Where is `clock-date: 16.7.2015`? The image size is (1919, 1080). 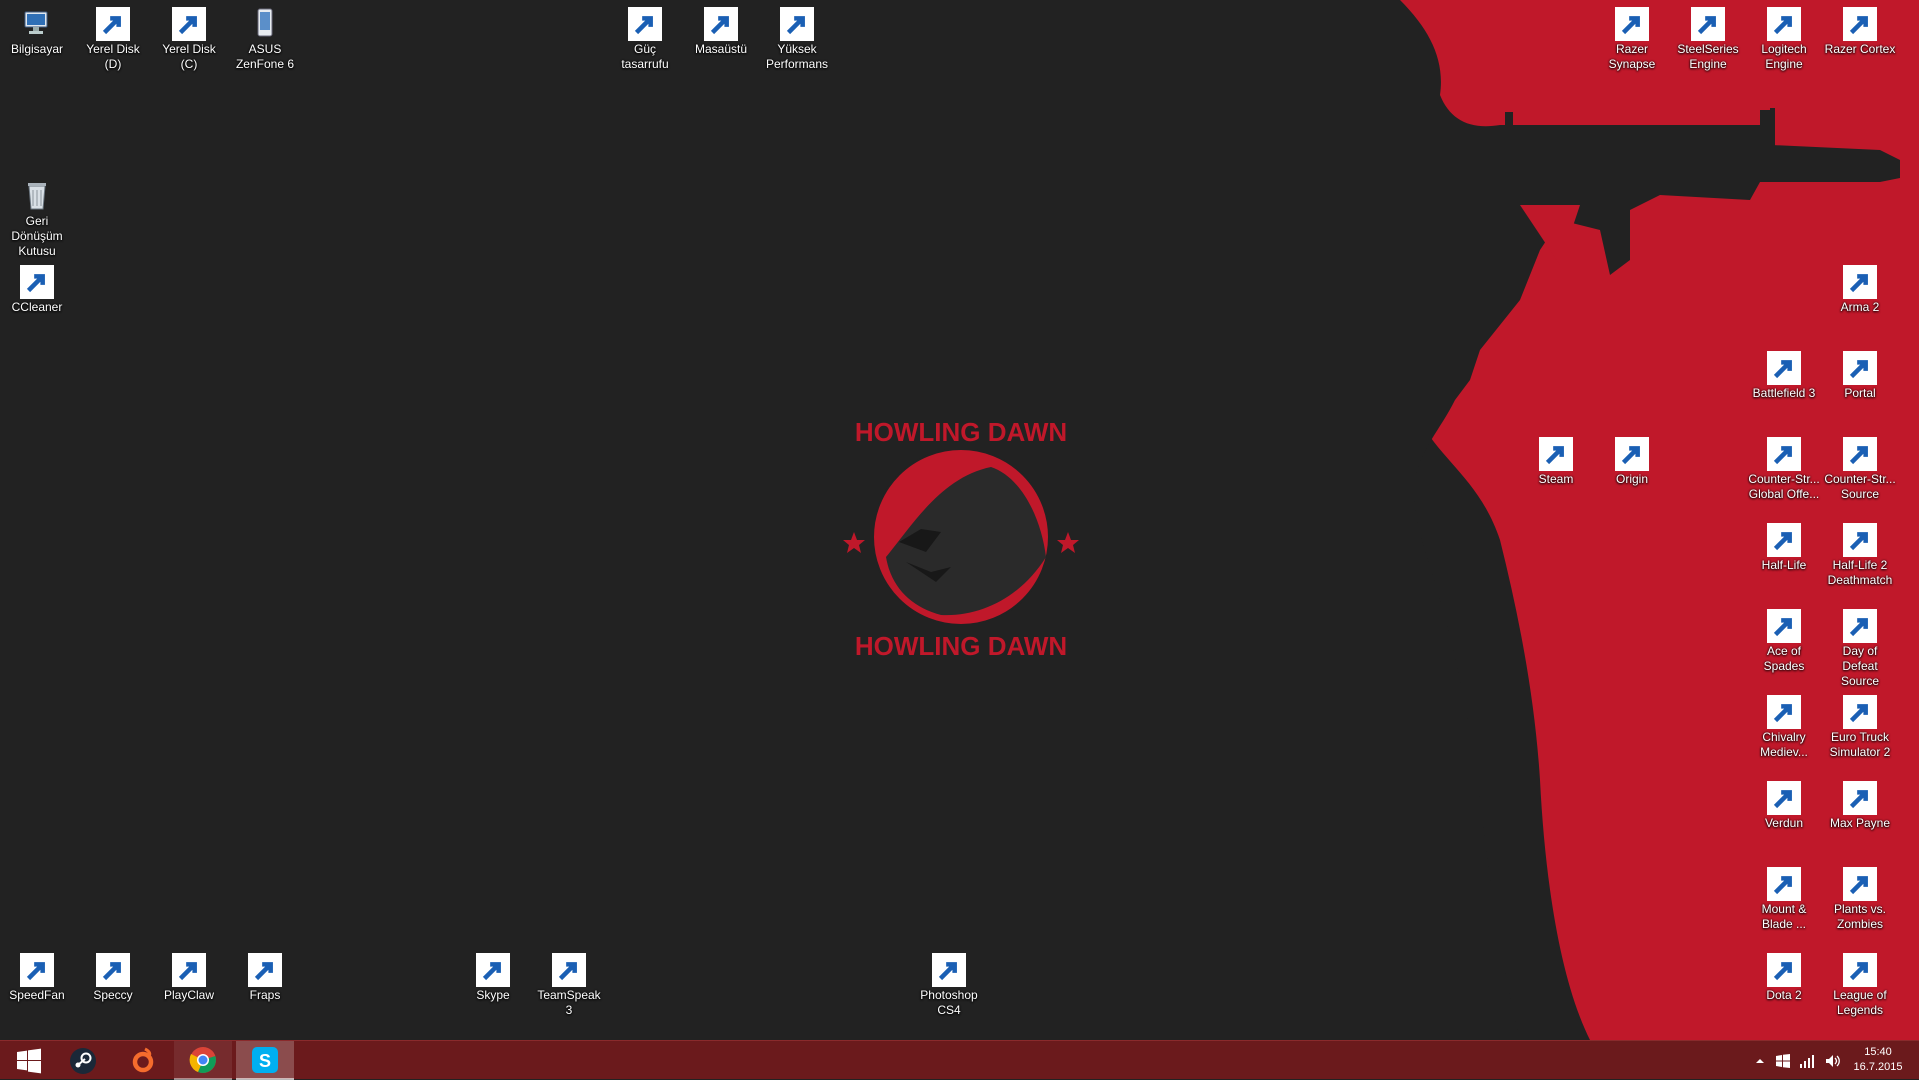 clock-date: 16.7.2015 is located at coordinates (1878, 1067).